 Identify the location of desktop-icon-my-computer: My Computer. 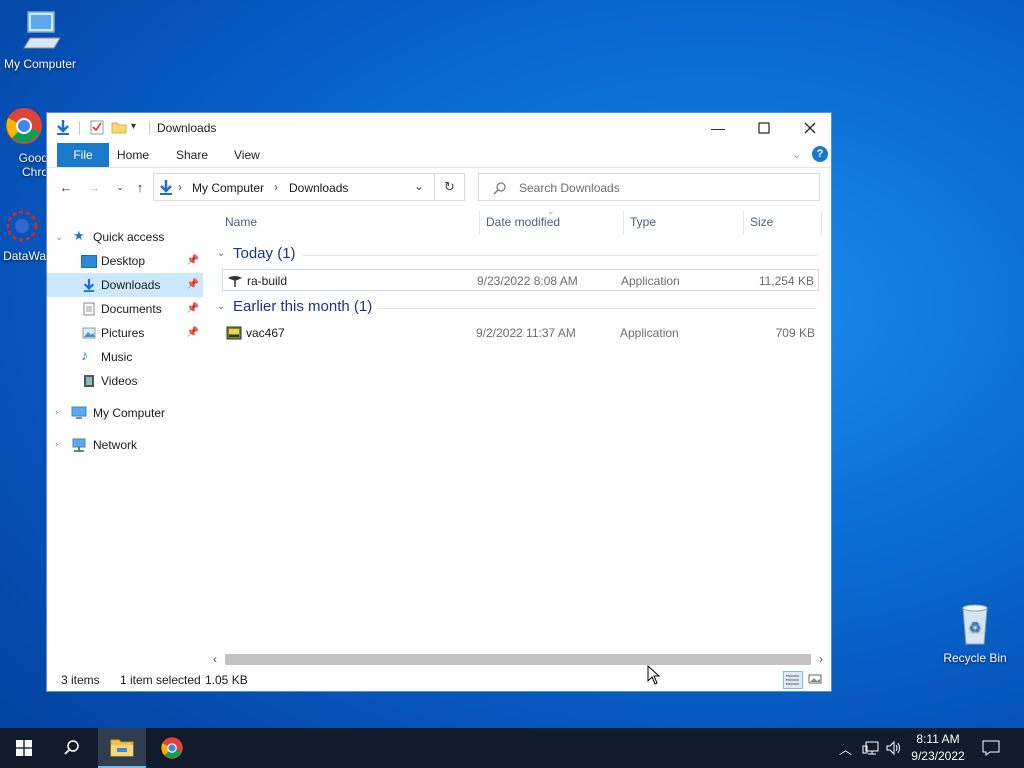
(40, 39).